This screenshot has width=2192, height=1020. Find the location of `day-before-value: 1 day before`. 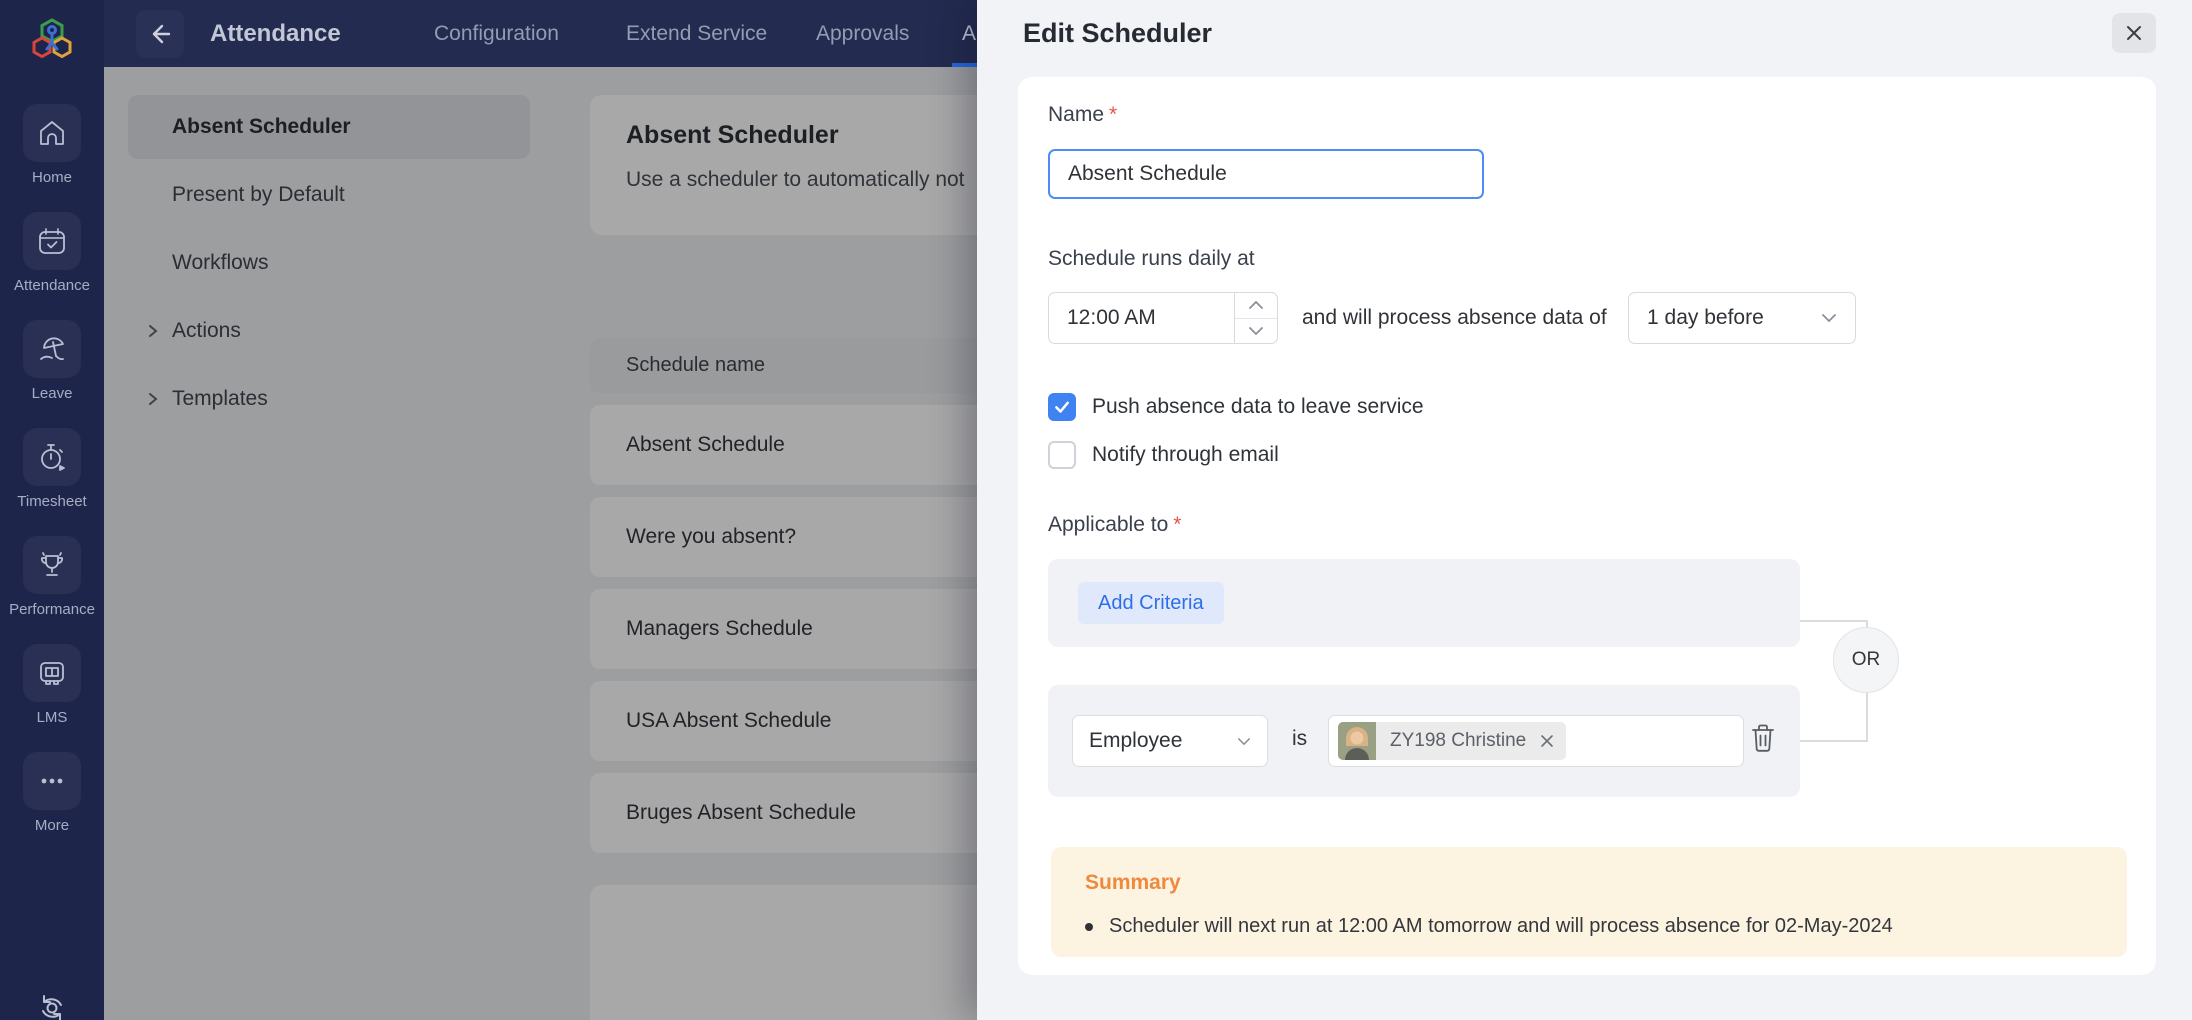

day-before-value: 1 day before is located at coordinates (1705, 317).